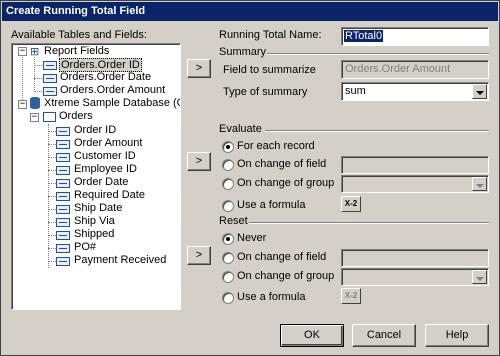 The height and width of the screenshot is (356, 500). What do you see at coordinates (228, 147) in the screenshot?
I see `evaluate-for-each-record-radio` at bounding box center [228, 147].